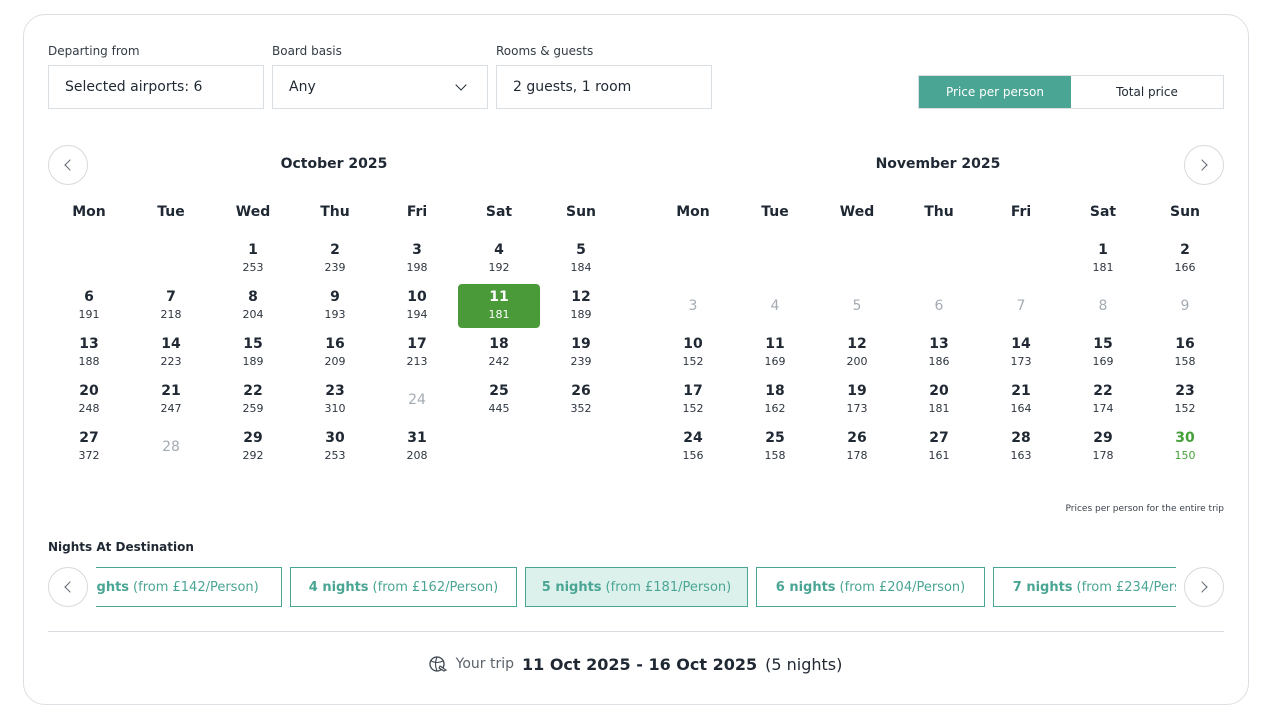 The height and width of the screenshot is (716, 1270). What do you see at coordinates (1103, 447) in the screenshot?
I see `calendar-day: 29 178` at bounding box center [1103, 447].